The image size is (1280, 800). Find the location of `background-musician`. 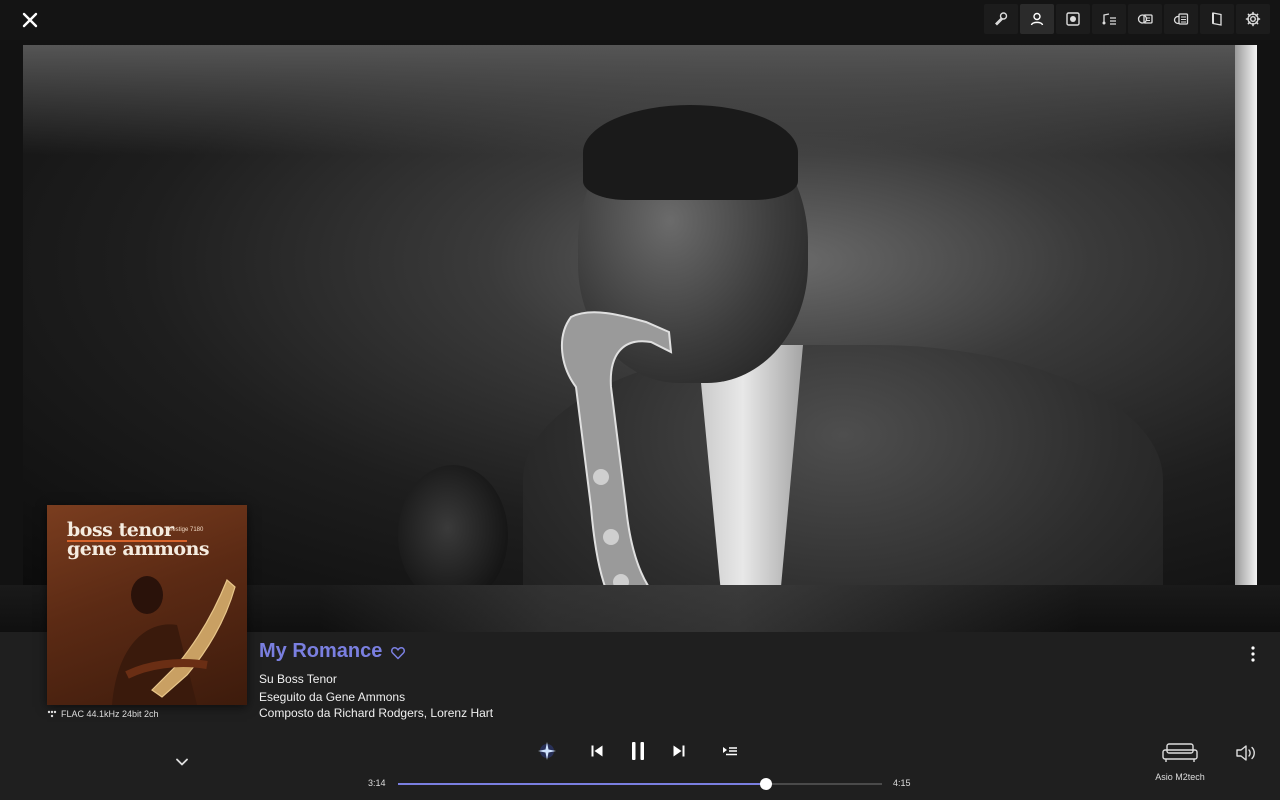

background-musician is located at coordinates (453, 525).